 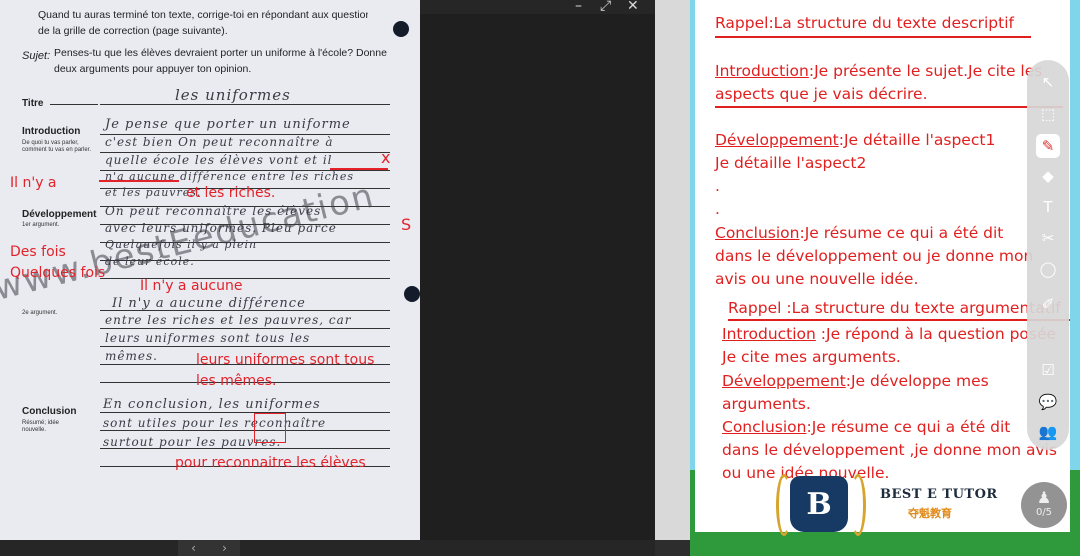 I want to click on dev-line-2: Je détaille l'aspect2, so click(x=791, y=163).